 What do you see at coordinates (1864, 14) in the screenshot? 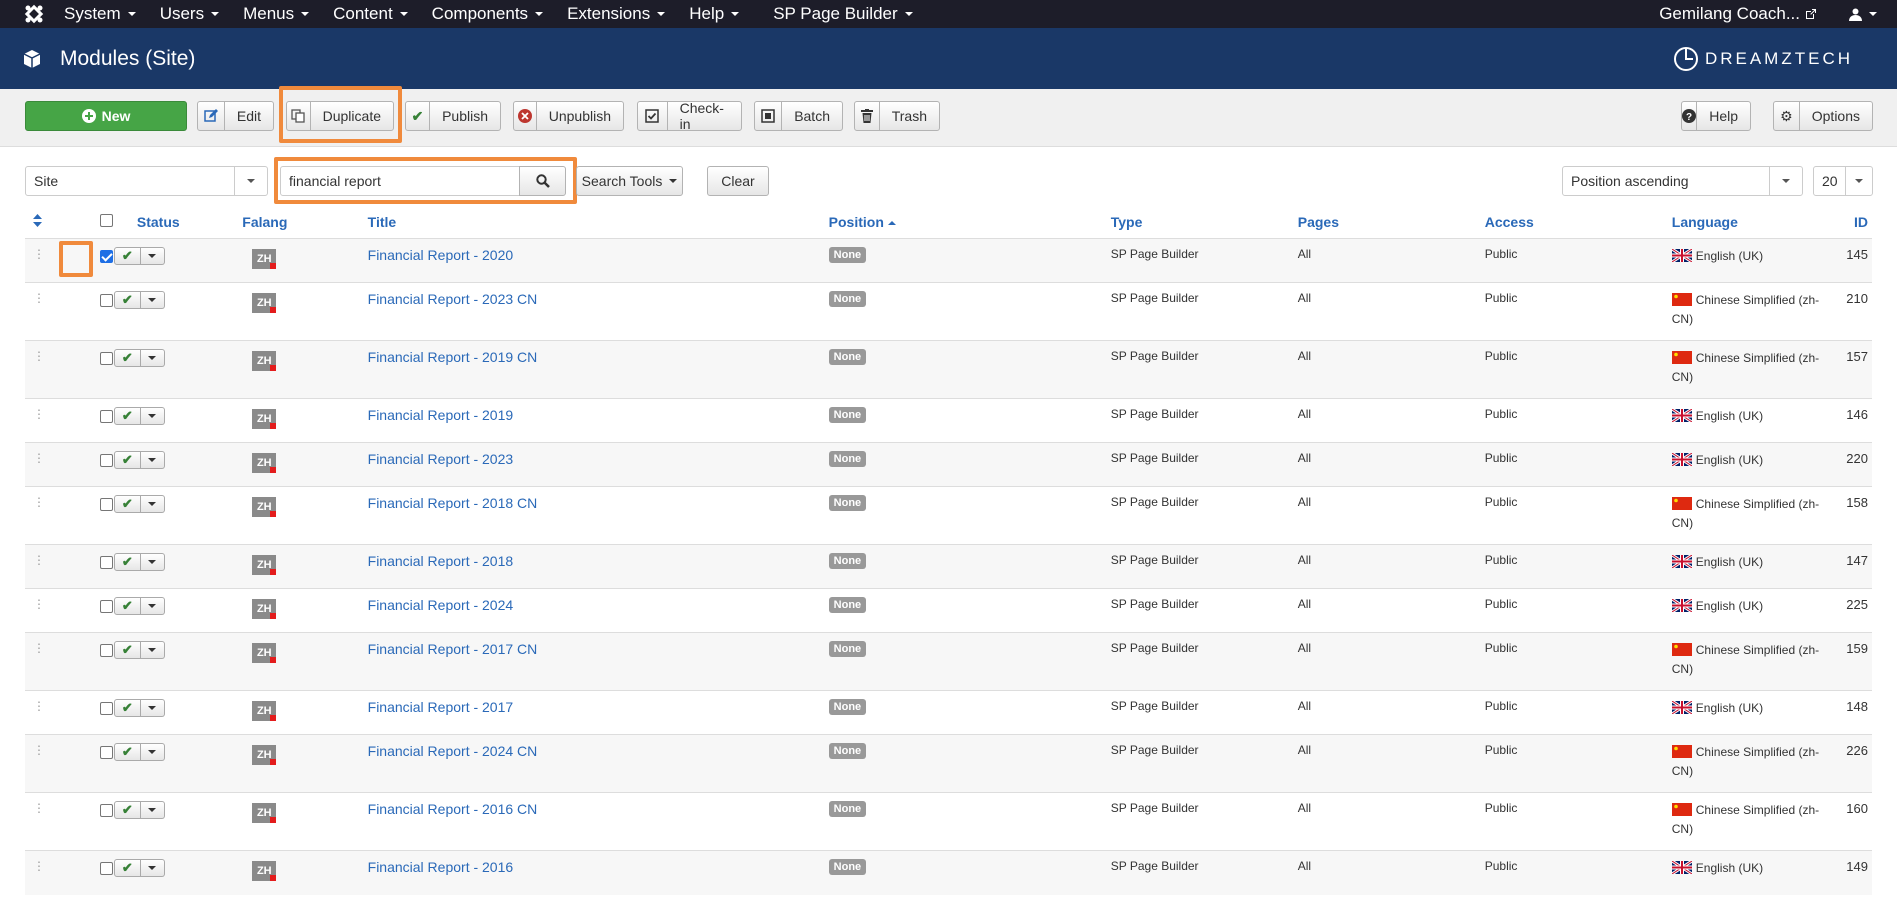
I see `user-menu` at bounding box center [1864, 14].